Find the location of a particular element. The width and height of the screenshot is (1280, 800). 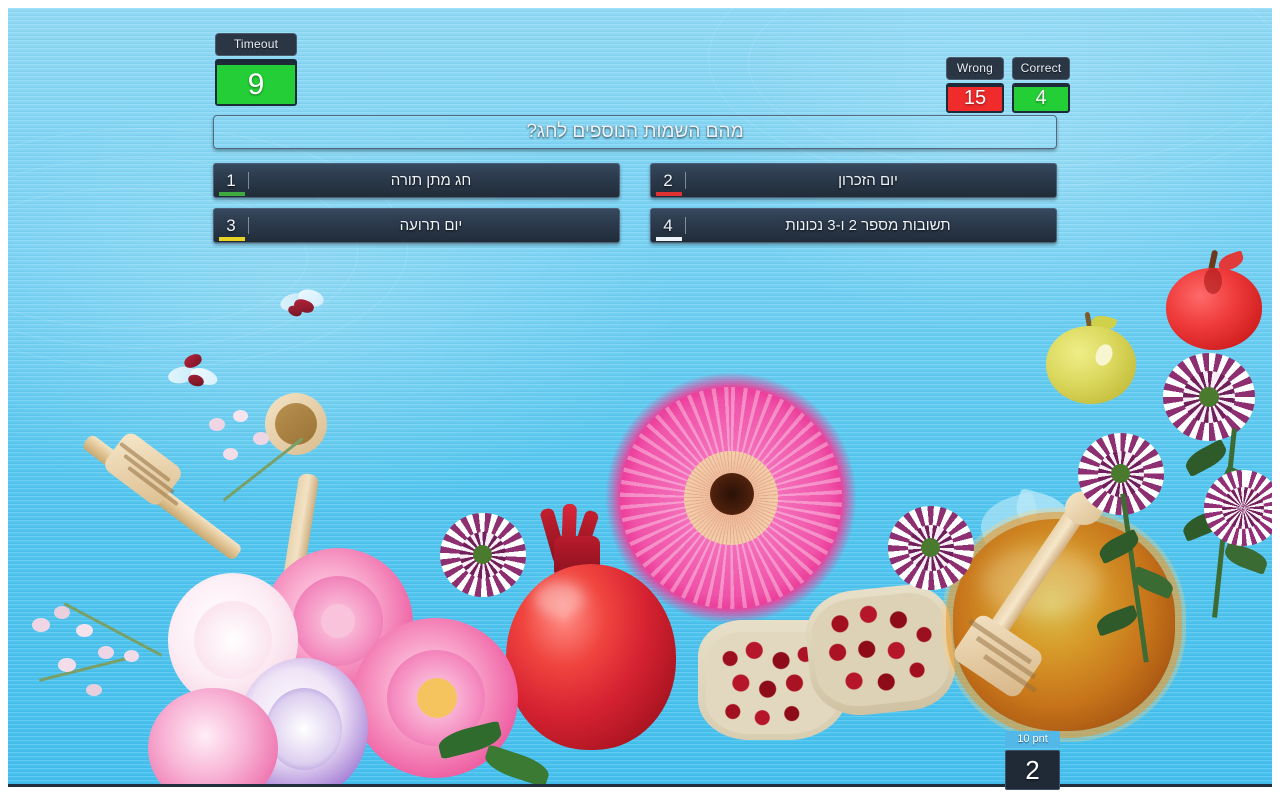

answer-option-4: 4 תשובות מספר 2 ו-3 נכונות is located at coordinates (853, 225).